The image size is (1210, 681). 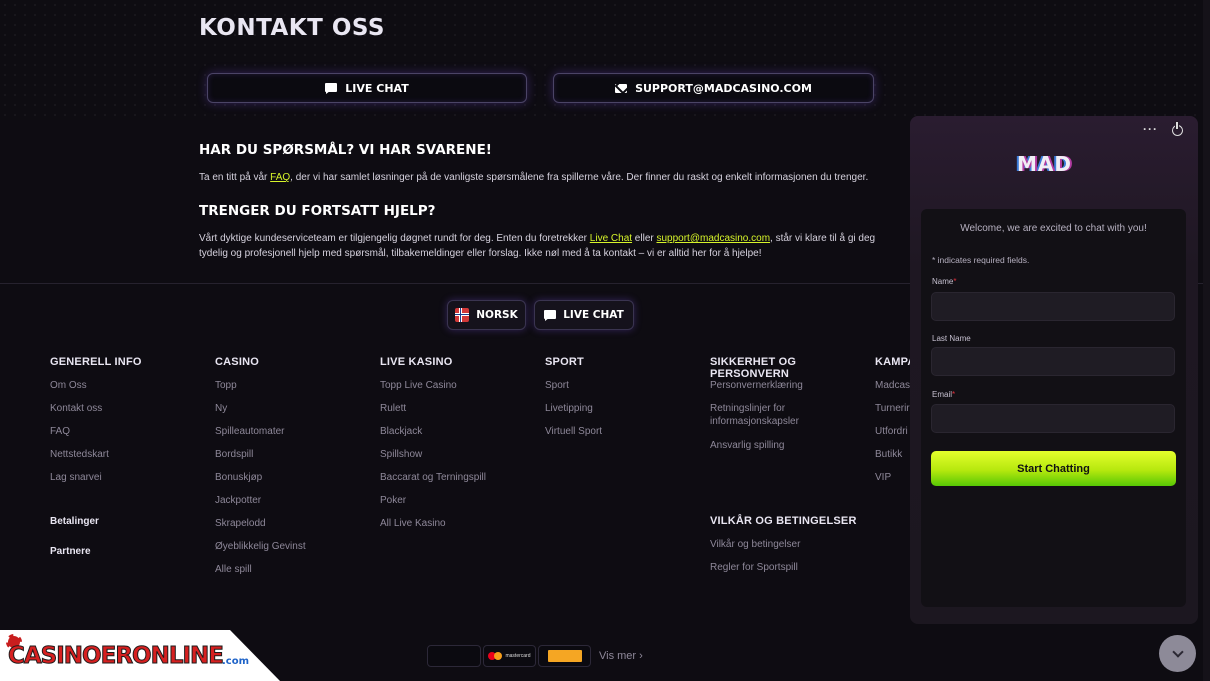 I want to click on column-heading: CASINO, so click(x=237, y=362).